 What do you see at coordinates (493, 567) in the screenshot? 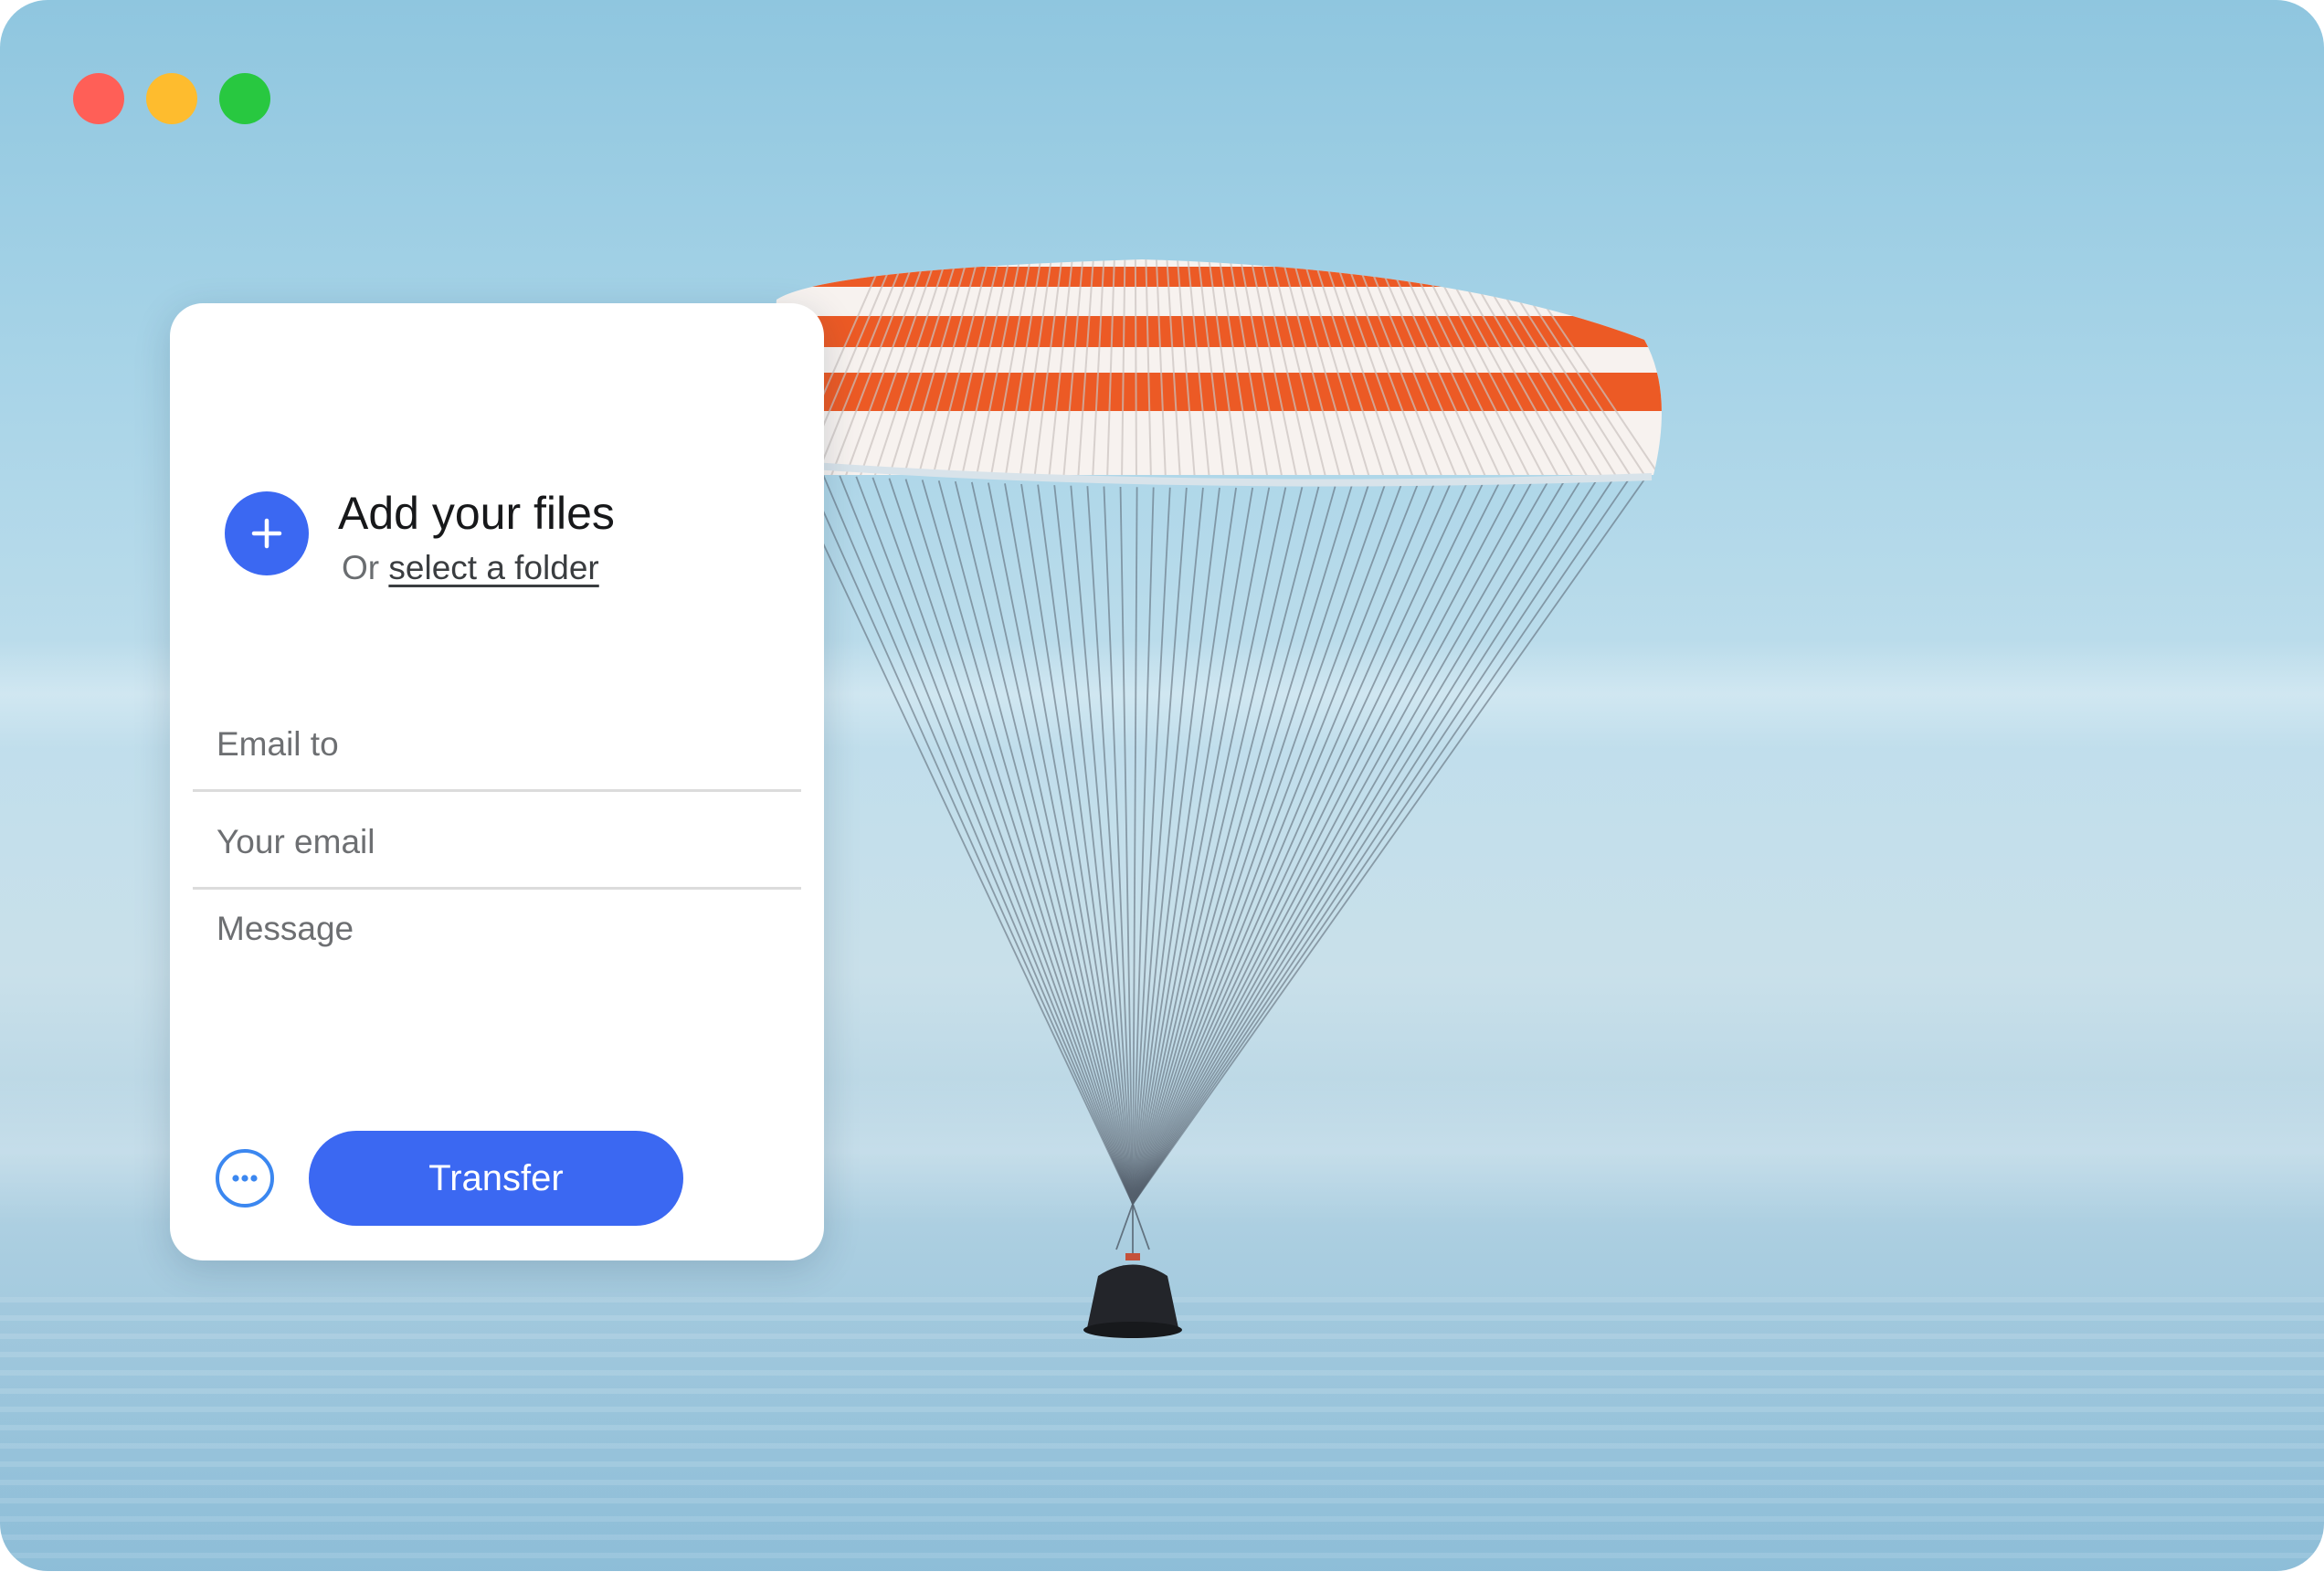
I see `select-folder-link: select a folder` at bounding box center [493, 567].